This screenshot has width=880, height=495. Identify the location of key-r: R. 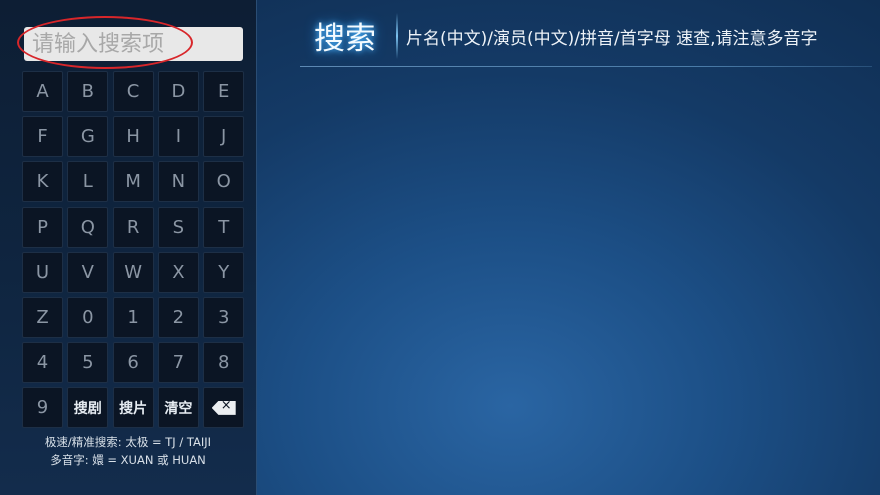
(133, 227).